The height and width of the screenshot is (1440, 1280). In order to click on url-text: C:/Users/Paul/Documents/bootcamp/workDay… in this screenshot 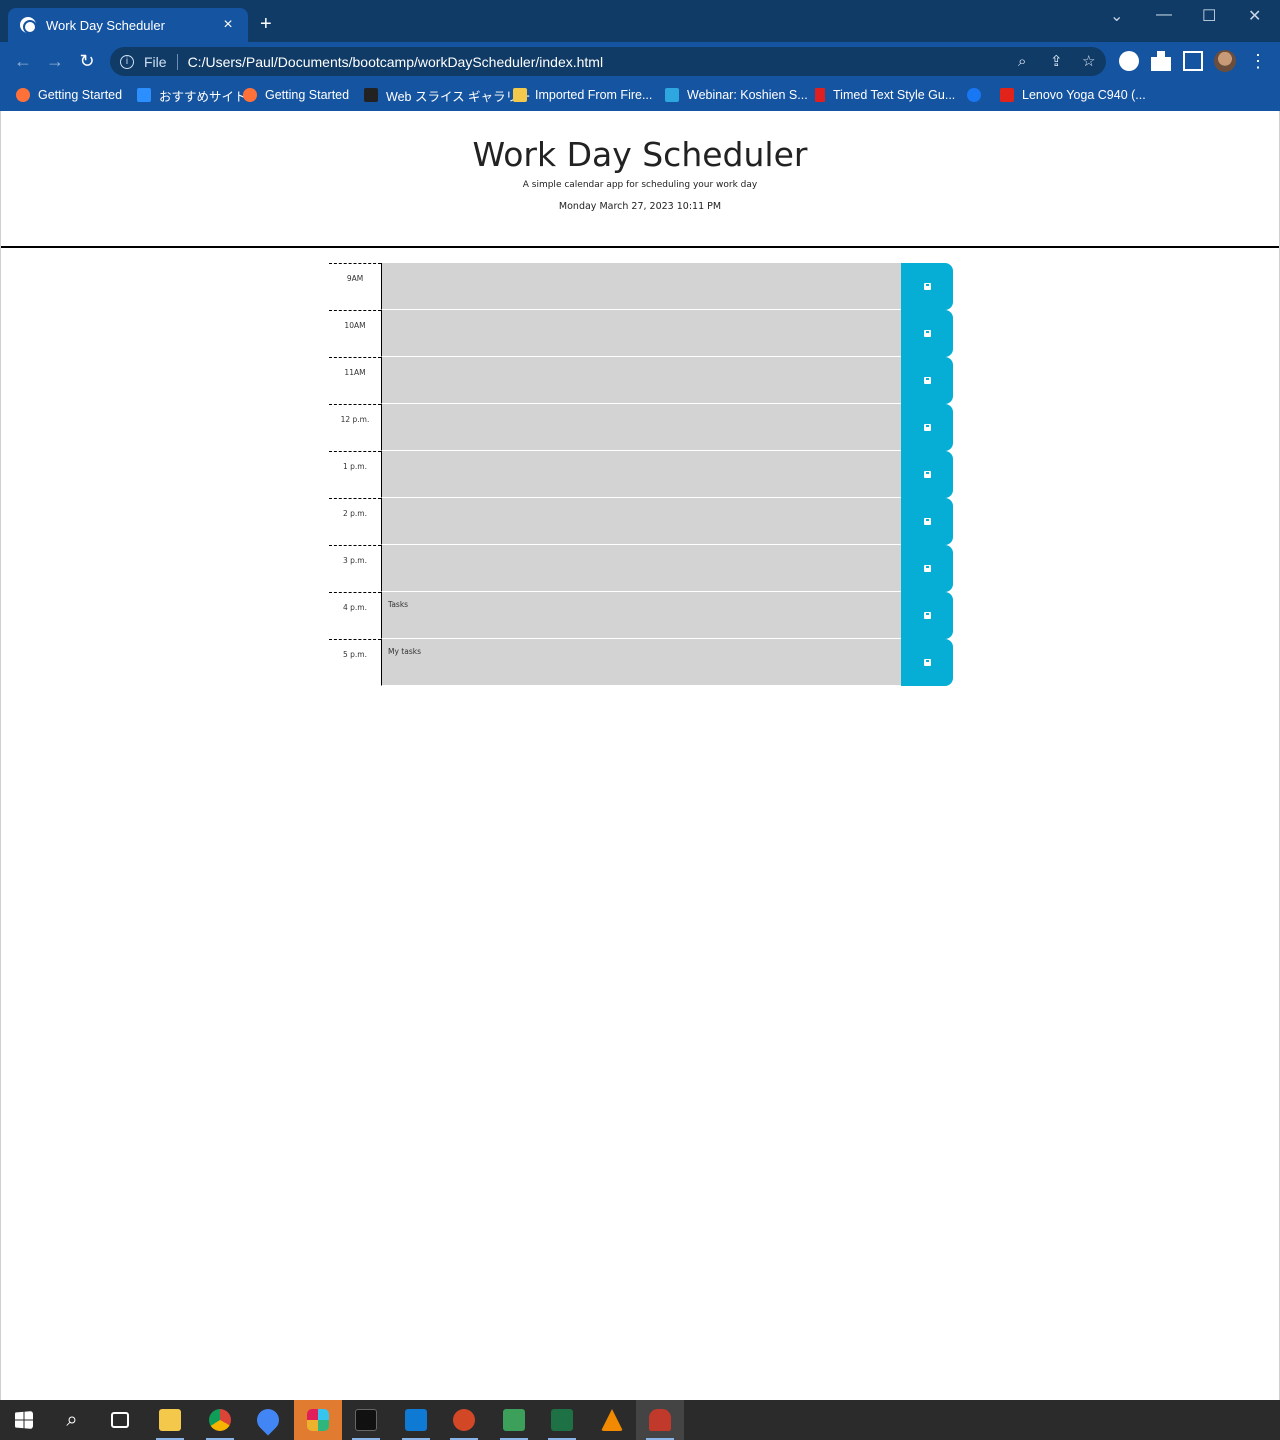, I will do `click(396, 62)`.